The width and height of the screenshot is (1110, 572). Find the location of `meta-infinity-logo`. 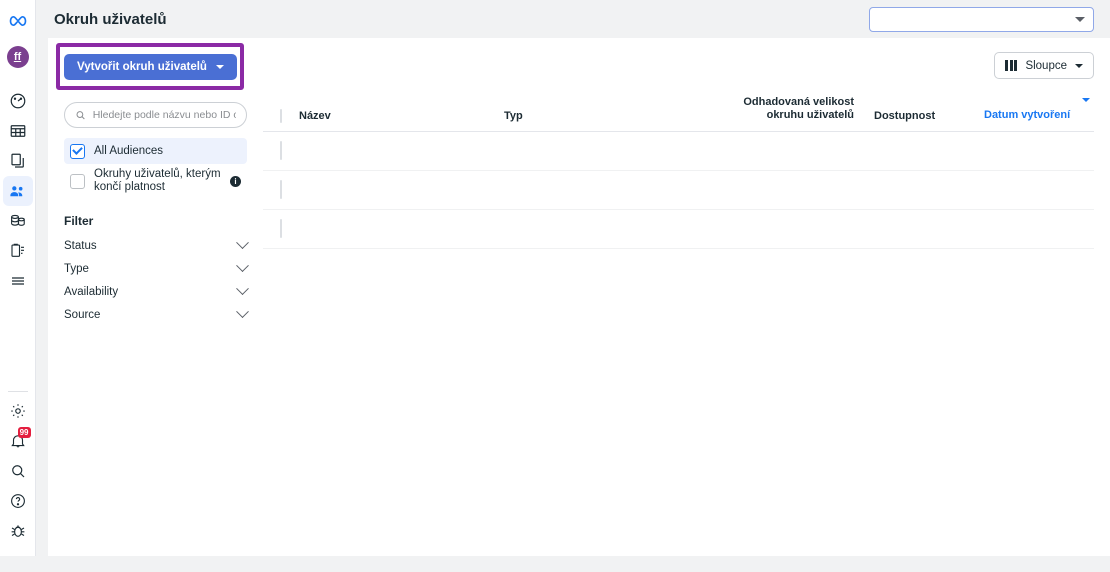

meta-infinity-logo is located at coordinates (18, 21).